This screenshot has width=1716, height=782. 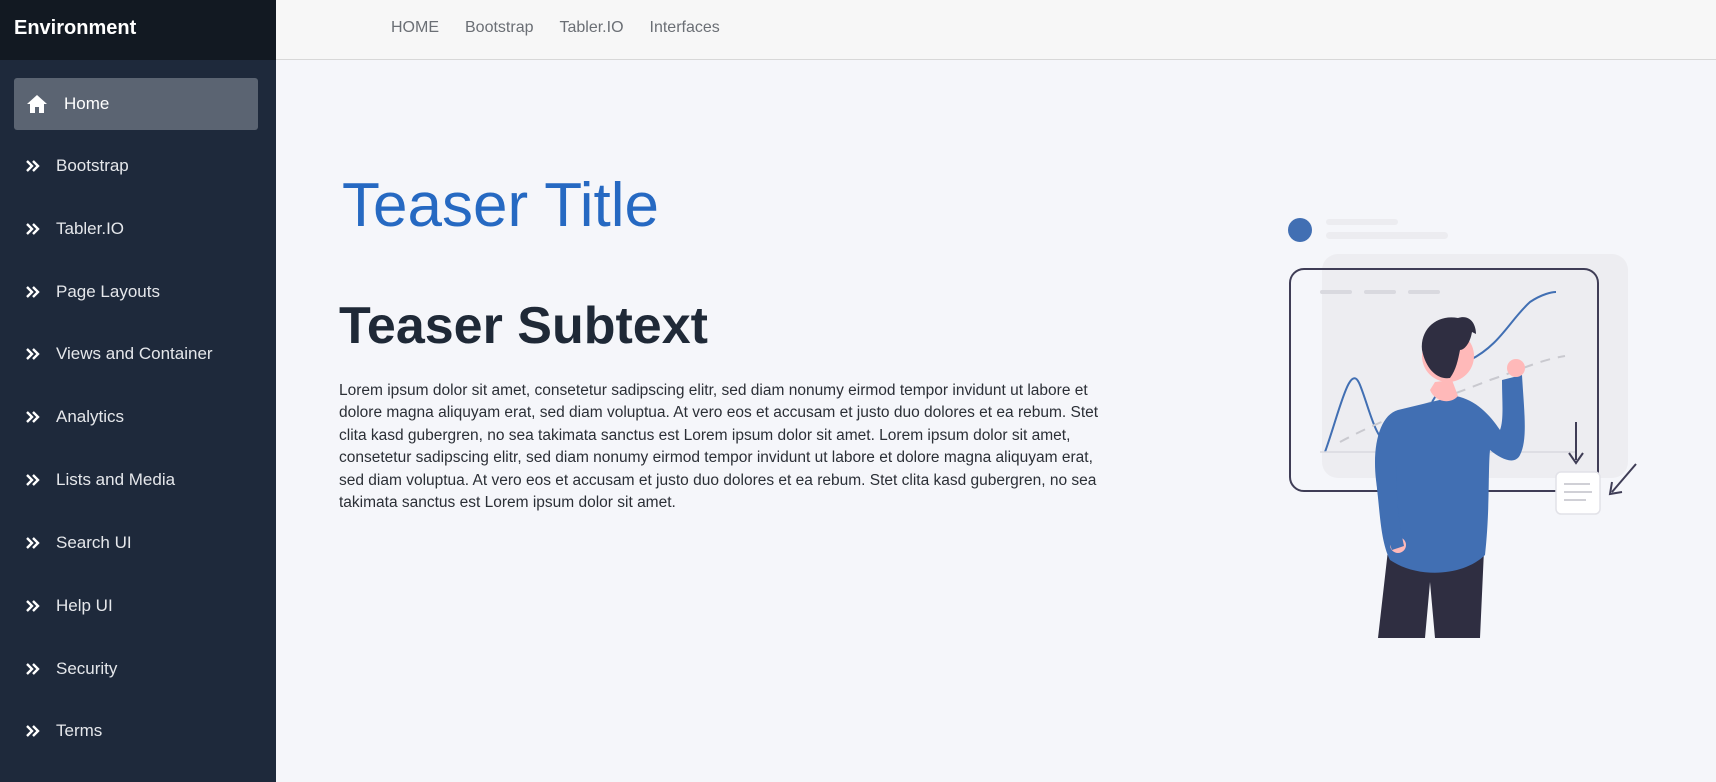 I want to click on teaser-subtext: Teaser Subtext, so click(x=523, y=326).